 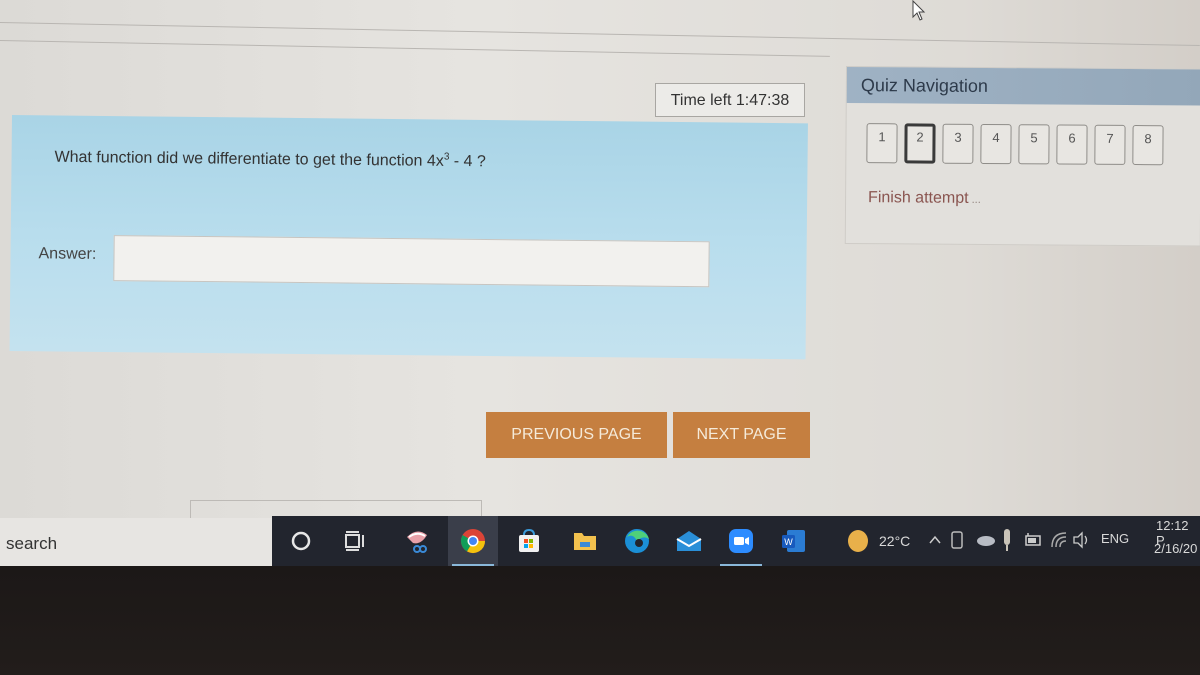 What do you see at coordinates (730, 100) in the screenshot?
I see `time-left-display: Time left 1:47:38` at bounding box center [730, 100].